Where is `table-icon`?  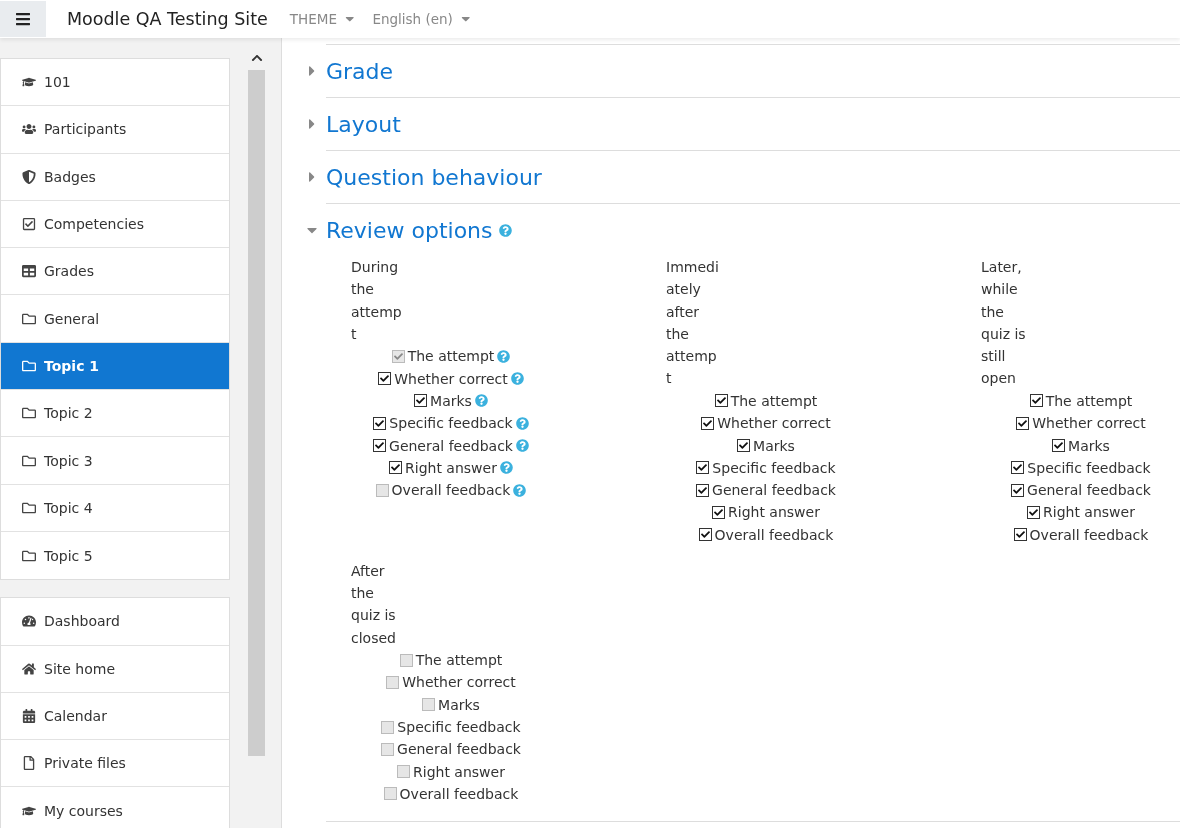
table-icon is located at coordinates (29, 271).